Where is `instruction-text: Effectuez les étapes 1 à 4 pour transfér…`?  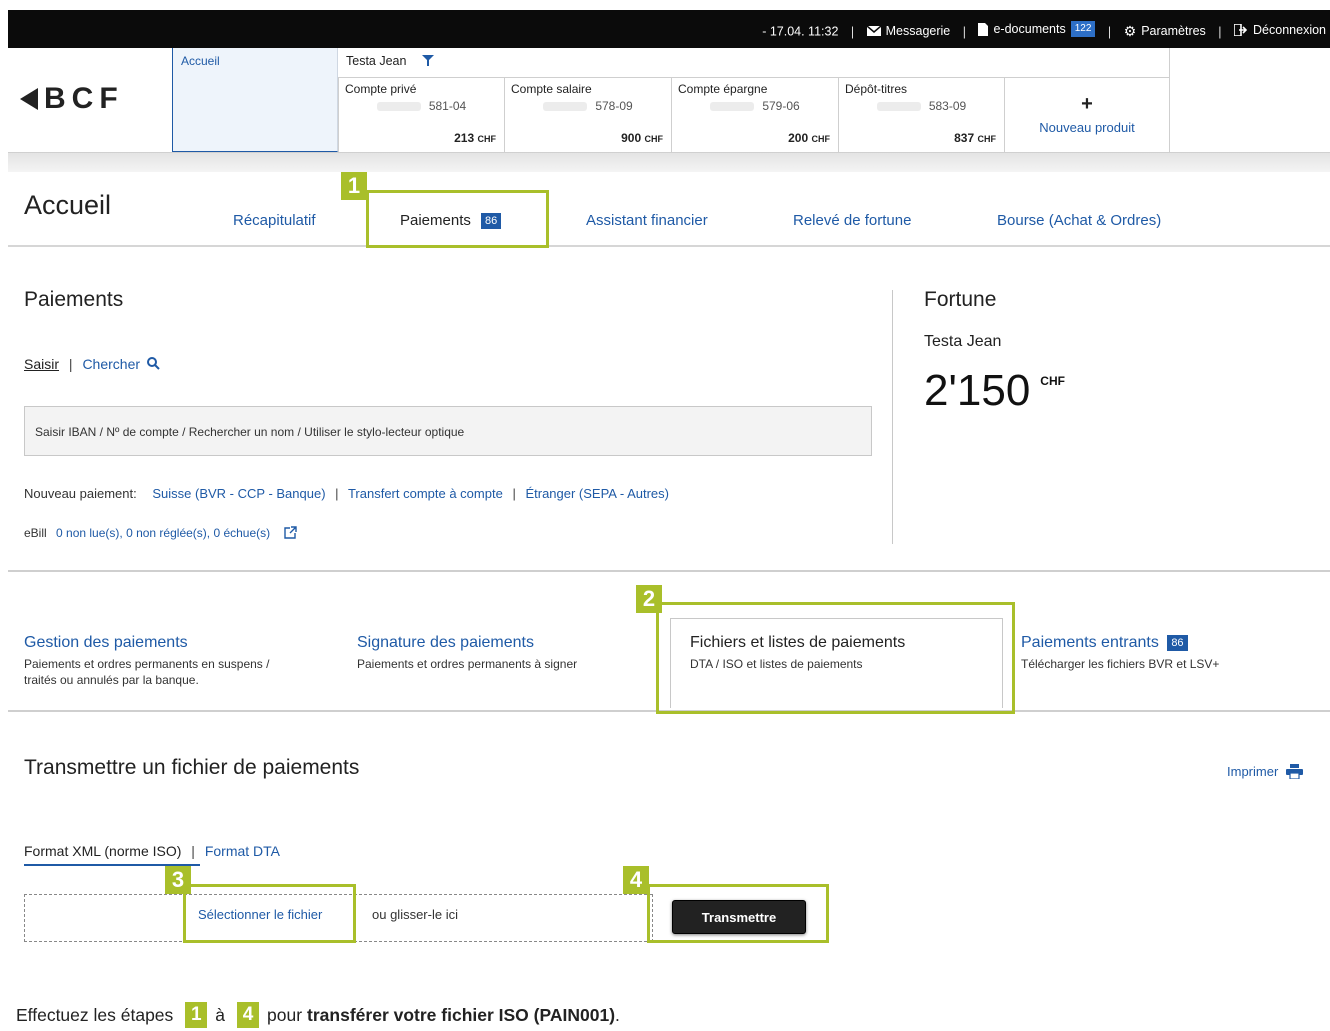 instruction-text: Effectuez les étapes 1 à 4 pour transfér… is located at coordinates (318, 1015).